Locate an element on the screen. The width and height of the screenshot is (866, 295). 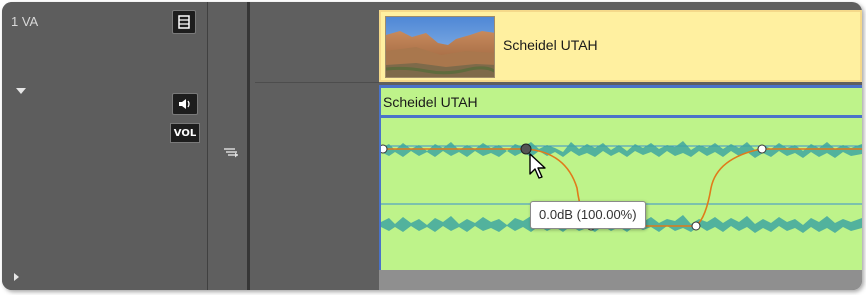
track-name-label: 1 VA is located at coordinates (25, 21).